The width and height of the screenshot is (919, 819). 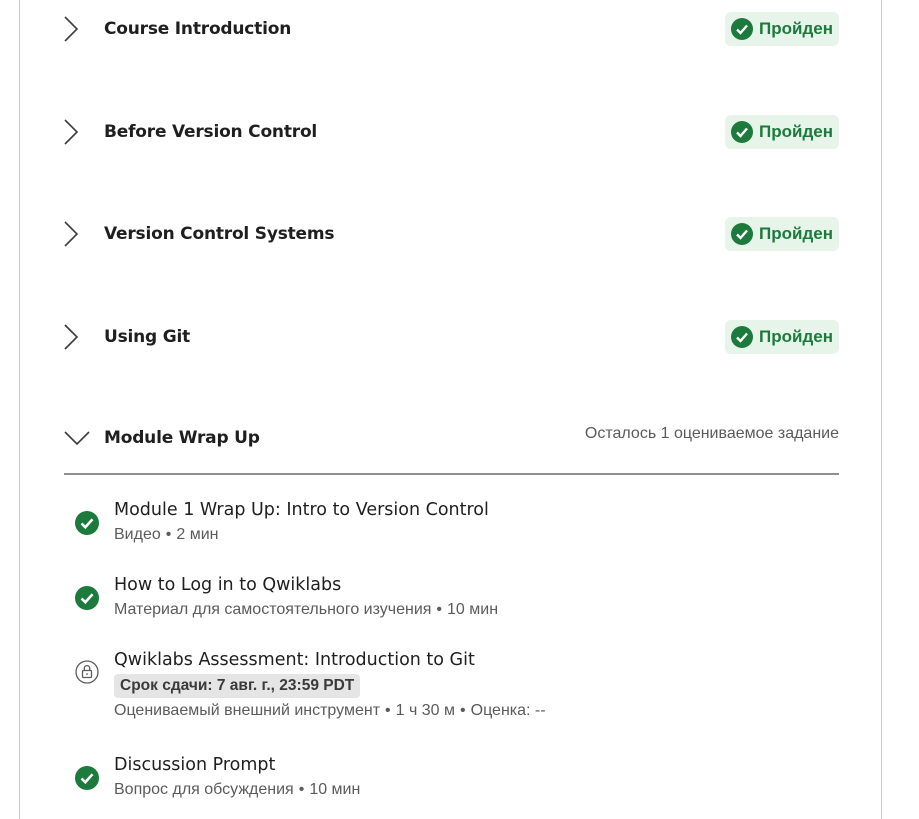 What do you see at coordinates (137, 534) in the screenshot?
I see `item-type: Видео` at bounding box center [137, 534].